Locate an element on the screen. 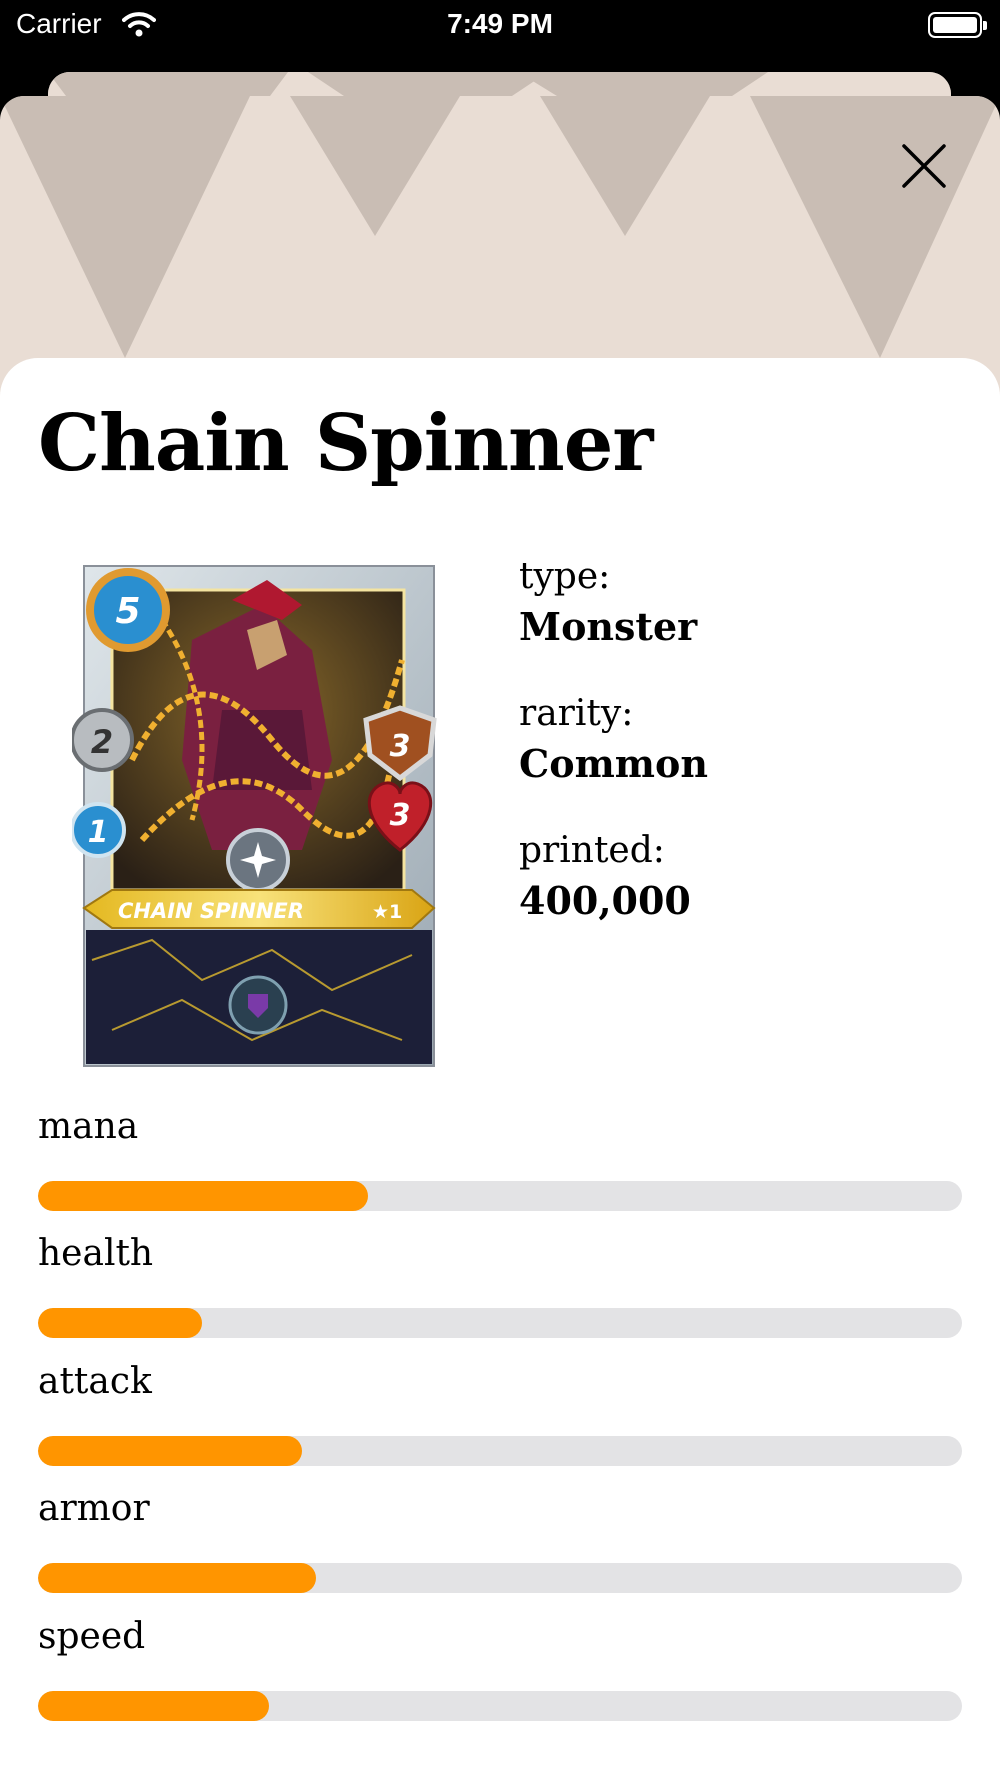  card-speed-value: 1 is located at coordinates (98, 832).